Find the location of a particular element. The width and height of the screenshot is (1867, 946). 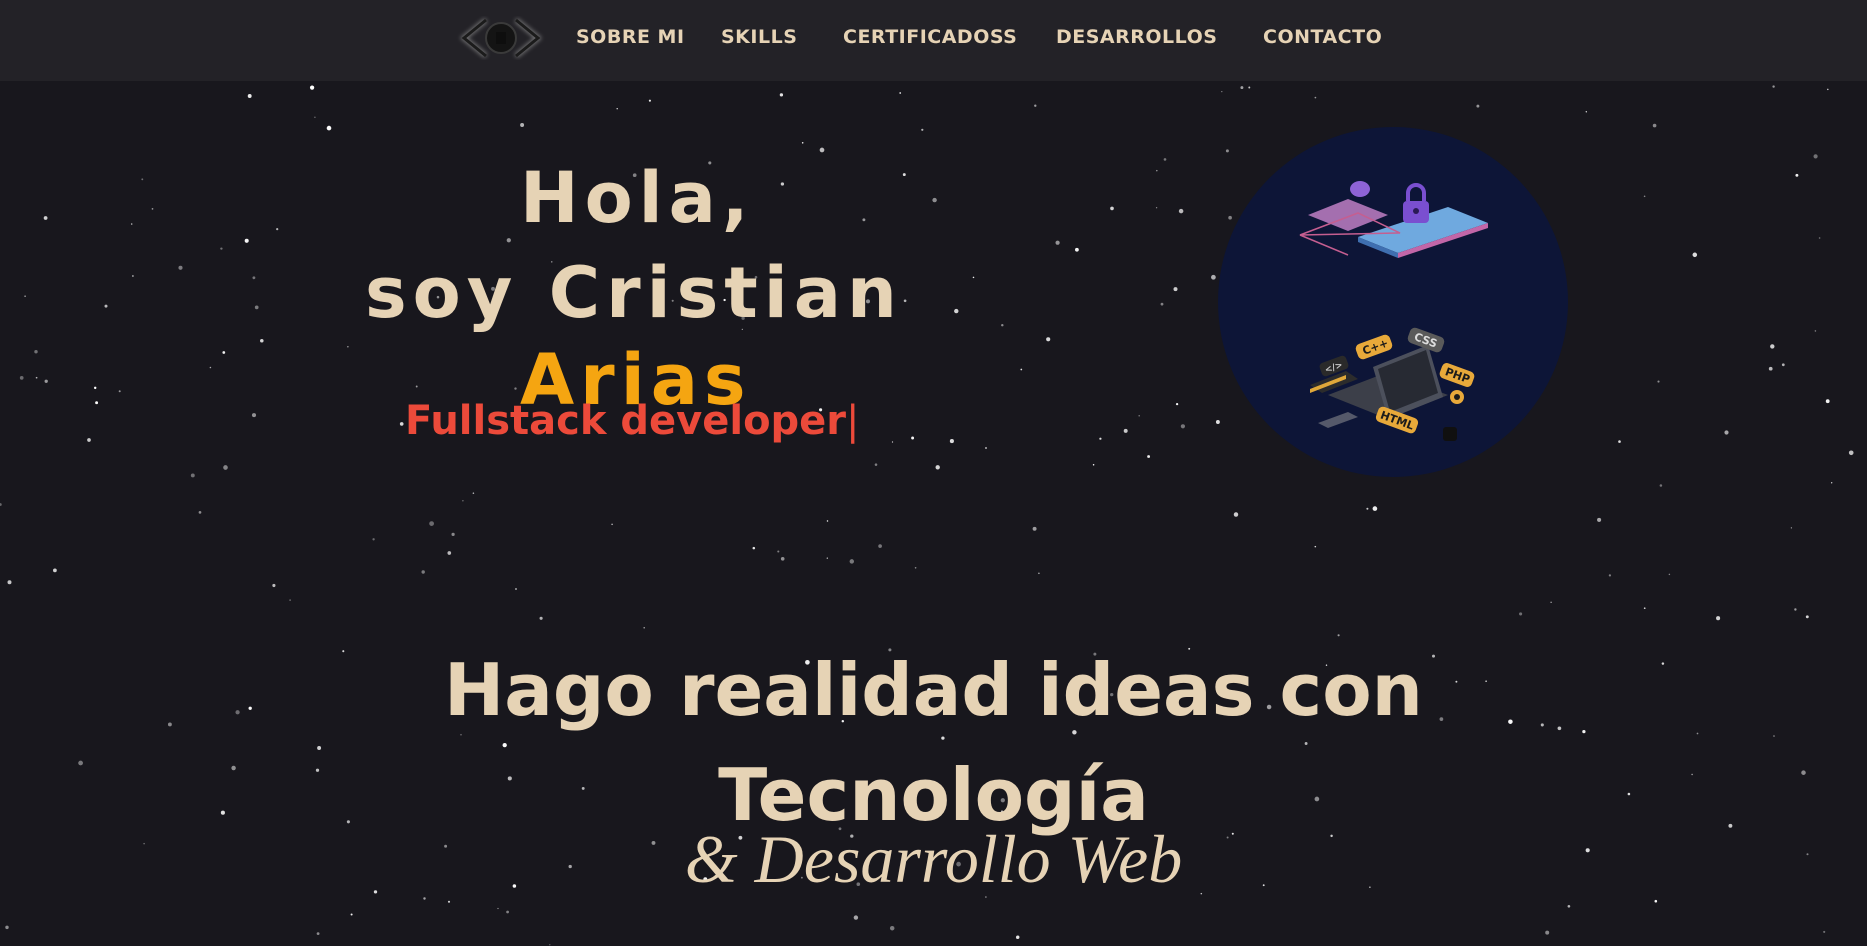

nav-item-skills: SKILLS is located at coordinates (759, 37).